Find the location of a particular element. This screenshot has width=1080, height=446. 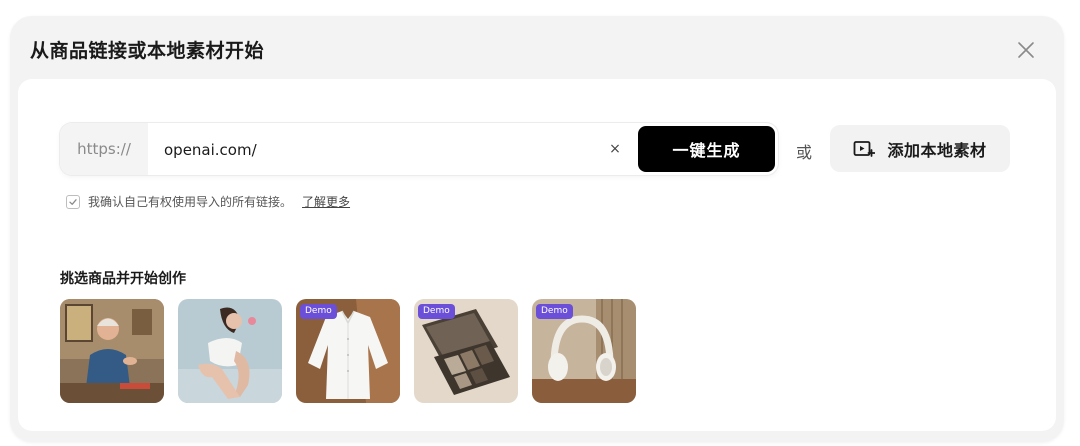

url-input is located at coordinates (374, 150).